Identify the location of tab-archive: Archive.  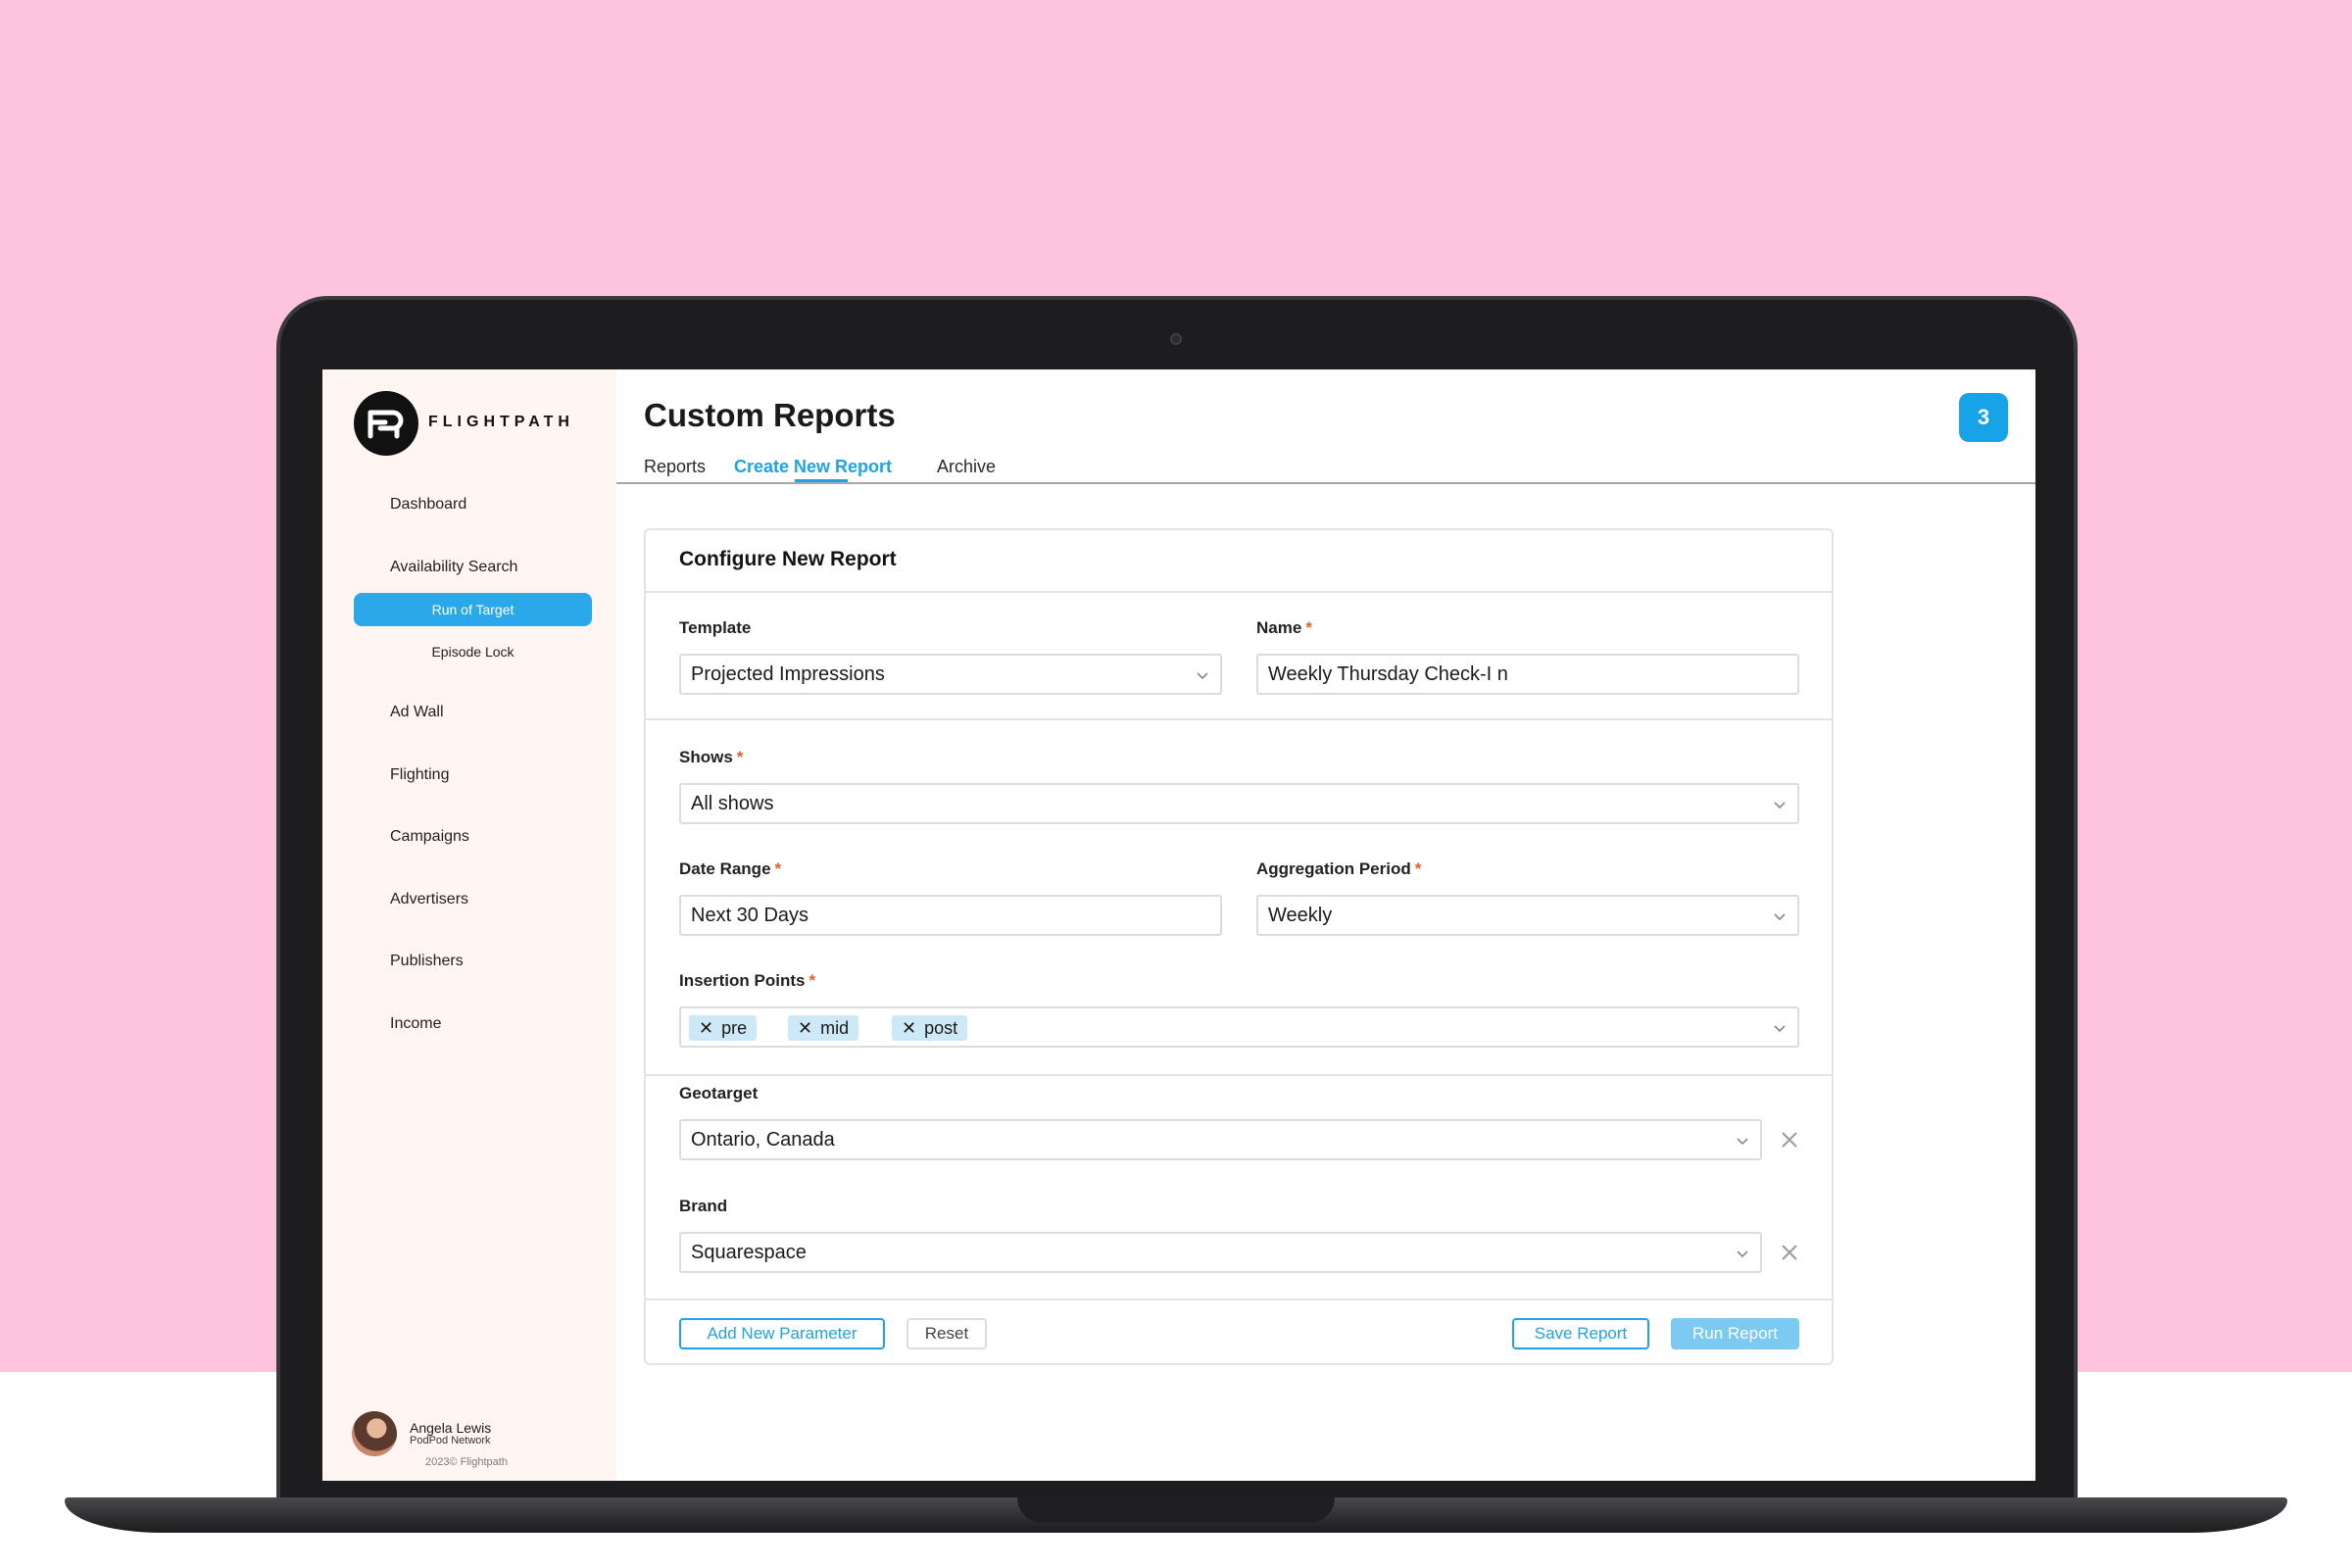
(966, 467).